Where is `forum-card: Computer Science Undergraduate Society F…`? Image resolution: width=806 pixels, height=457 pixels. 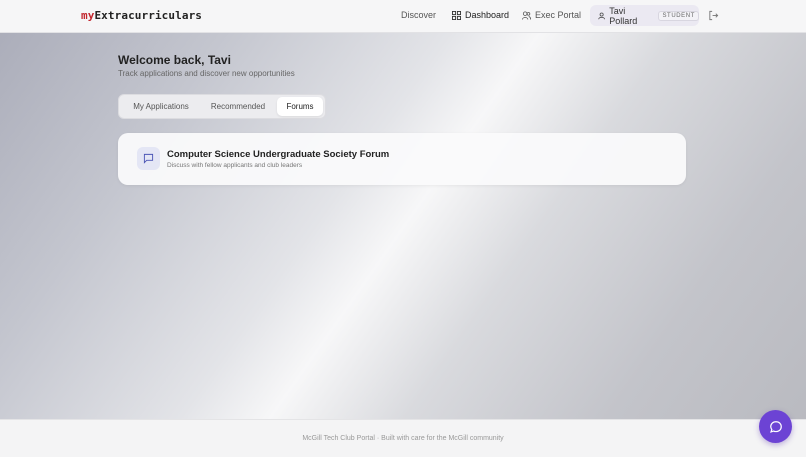 forum-card: Computer Science Undergraduate Society F… is located at coordinates (402, 159).